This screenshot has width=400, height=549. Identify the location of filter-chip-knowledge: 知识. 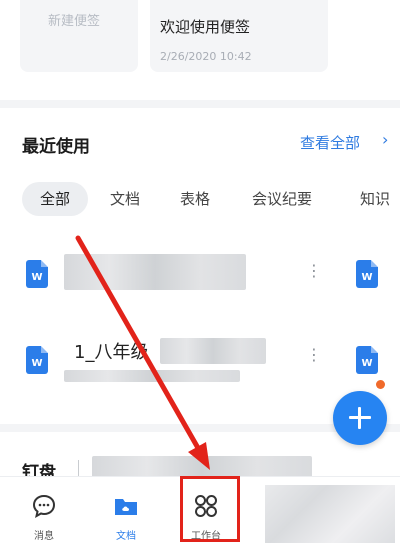
(375, 199).